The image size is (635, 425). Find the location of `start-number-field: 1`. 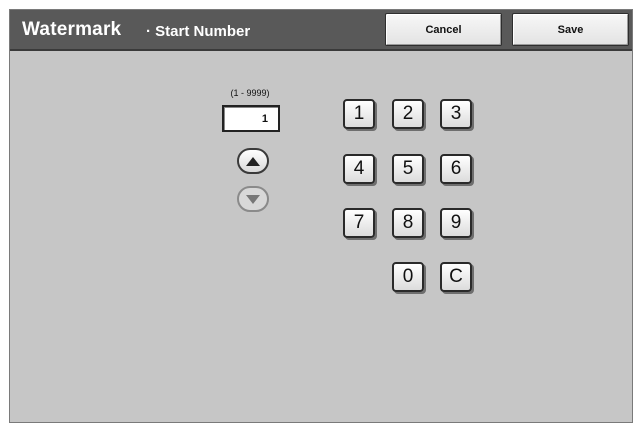

start-number-field: 1 is located at coordinates (251, 118).